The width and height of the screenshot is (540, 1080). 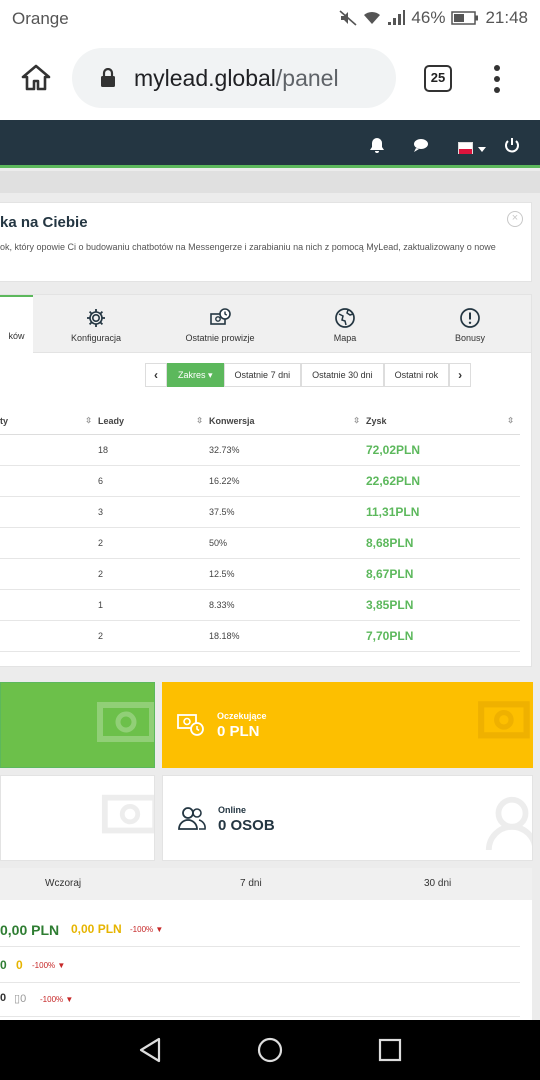 I want to click on column-header-leads: Leady ⇳, so click(x=153, y=421).